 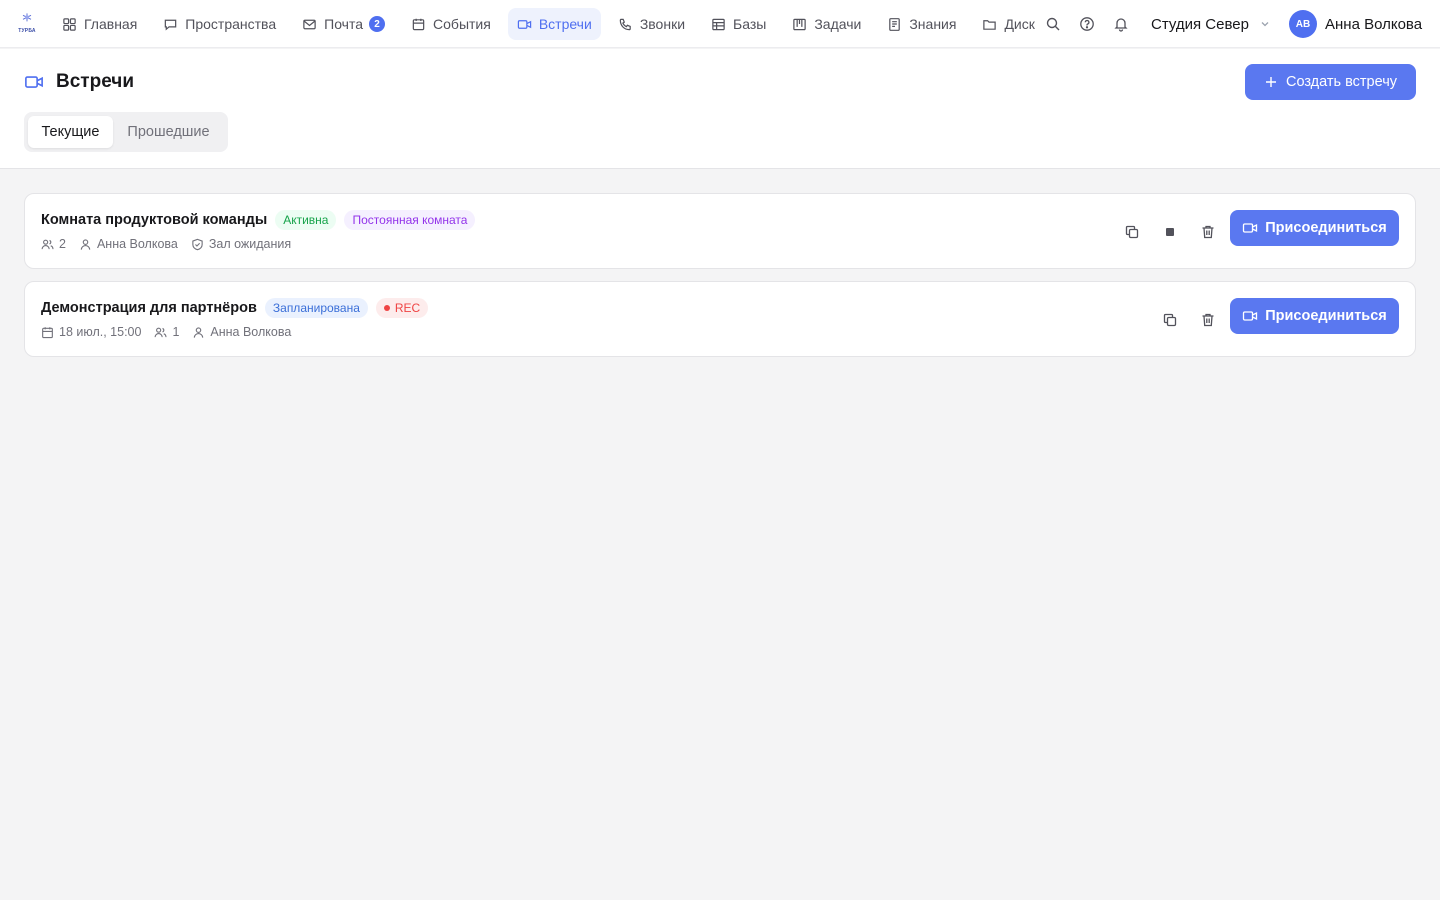 I want to click on create-meeting-label: Создать встречу, so click(x=1341, y=82).